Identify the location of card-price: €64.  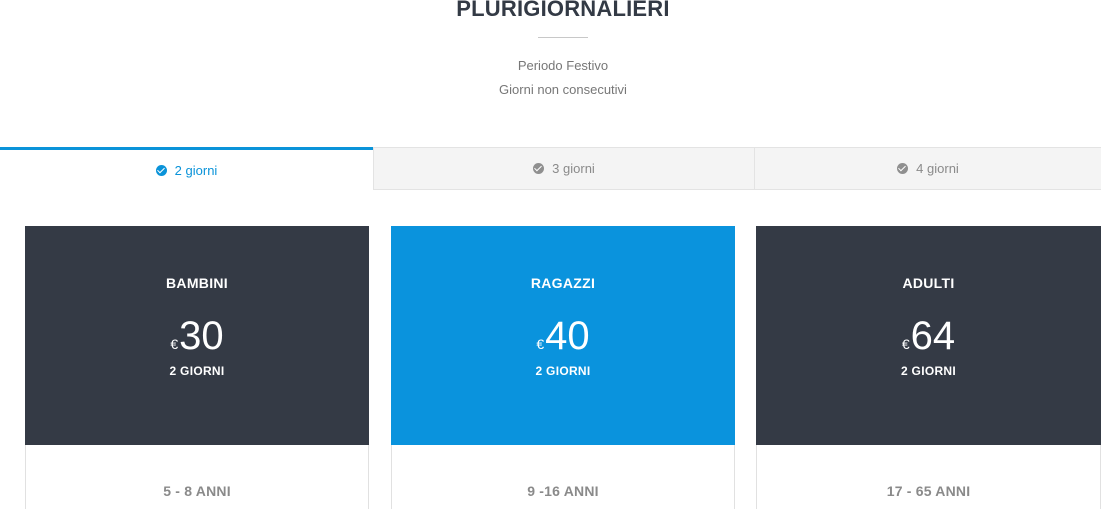
(928, 336).